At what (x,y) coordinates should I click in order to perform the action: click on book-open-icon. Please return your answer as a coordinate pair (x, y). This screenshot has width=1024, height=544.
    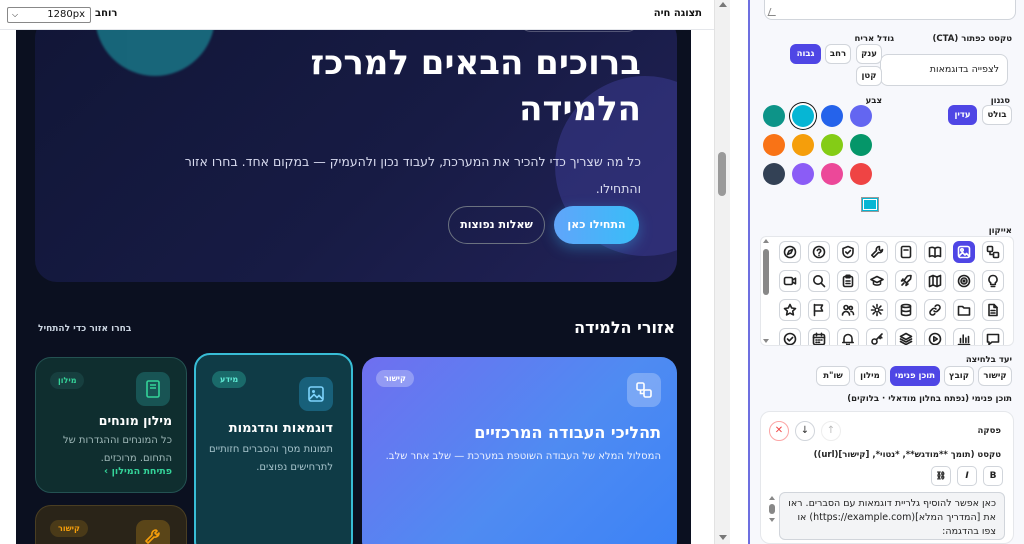
    Looking at the image, I should click on (935, 252).